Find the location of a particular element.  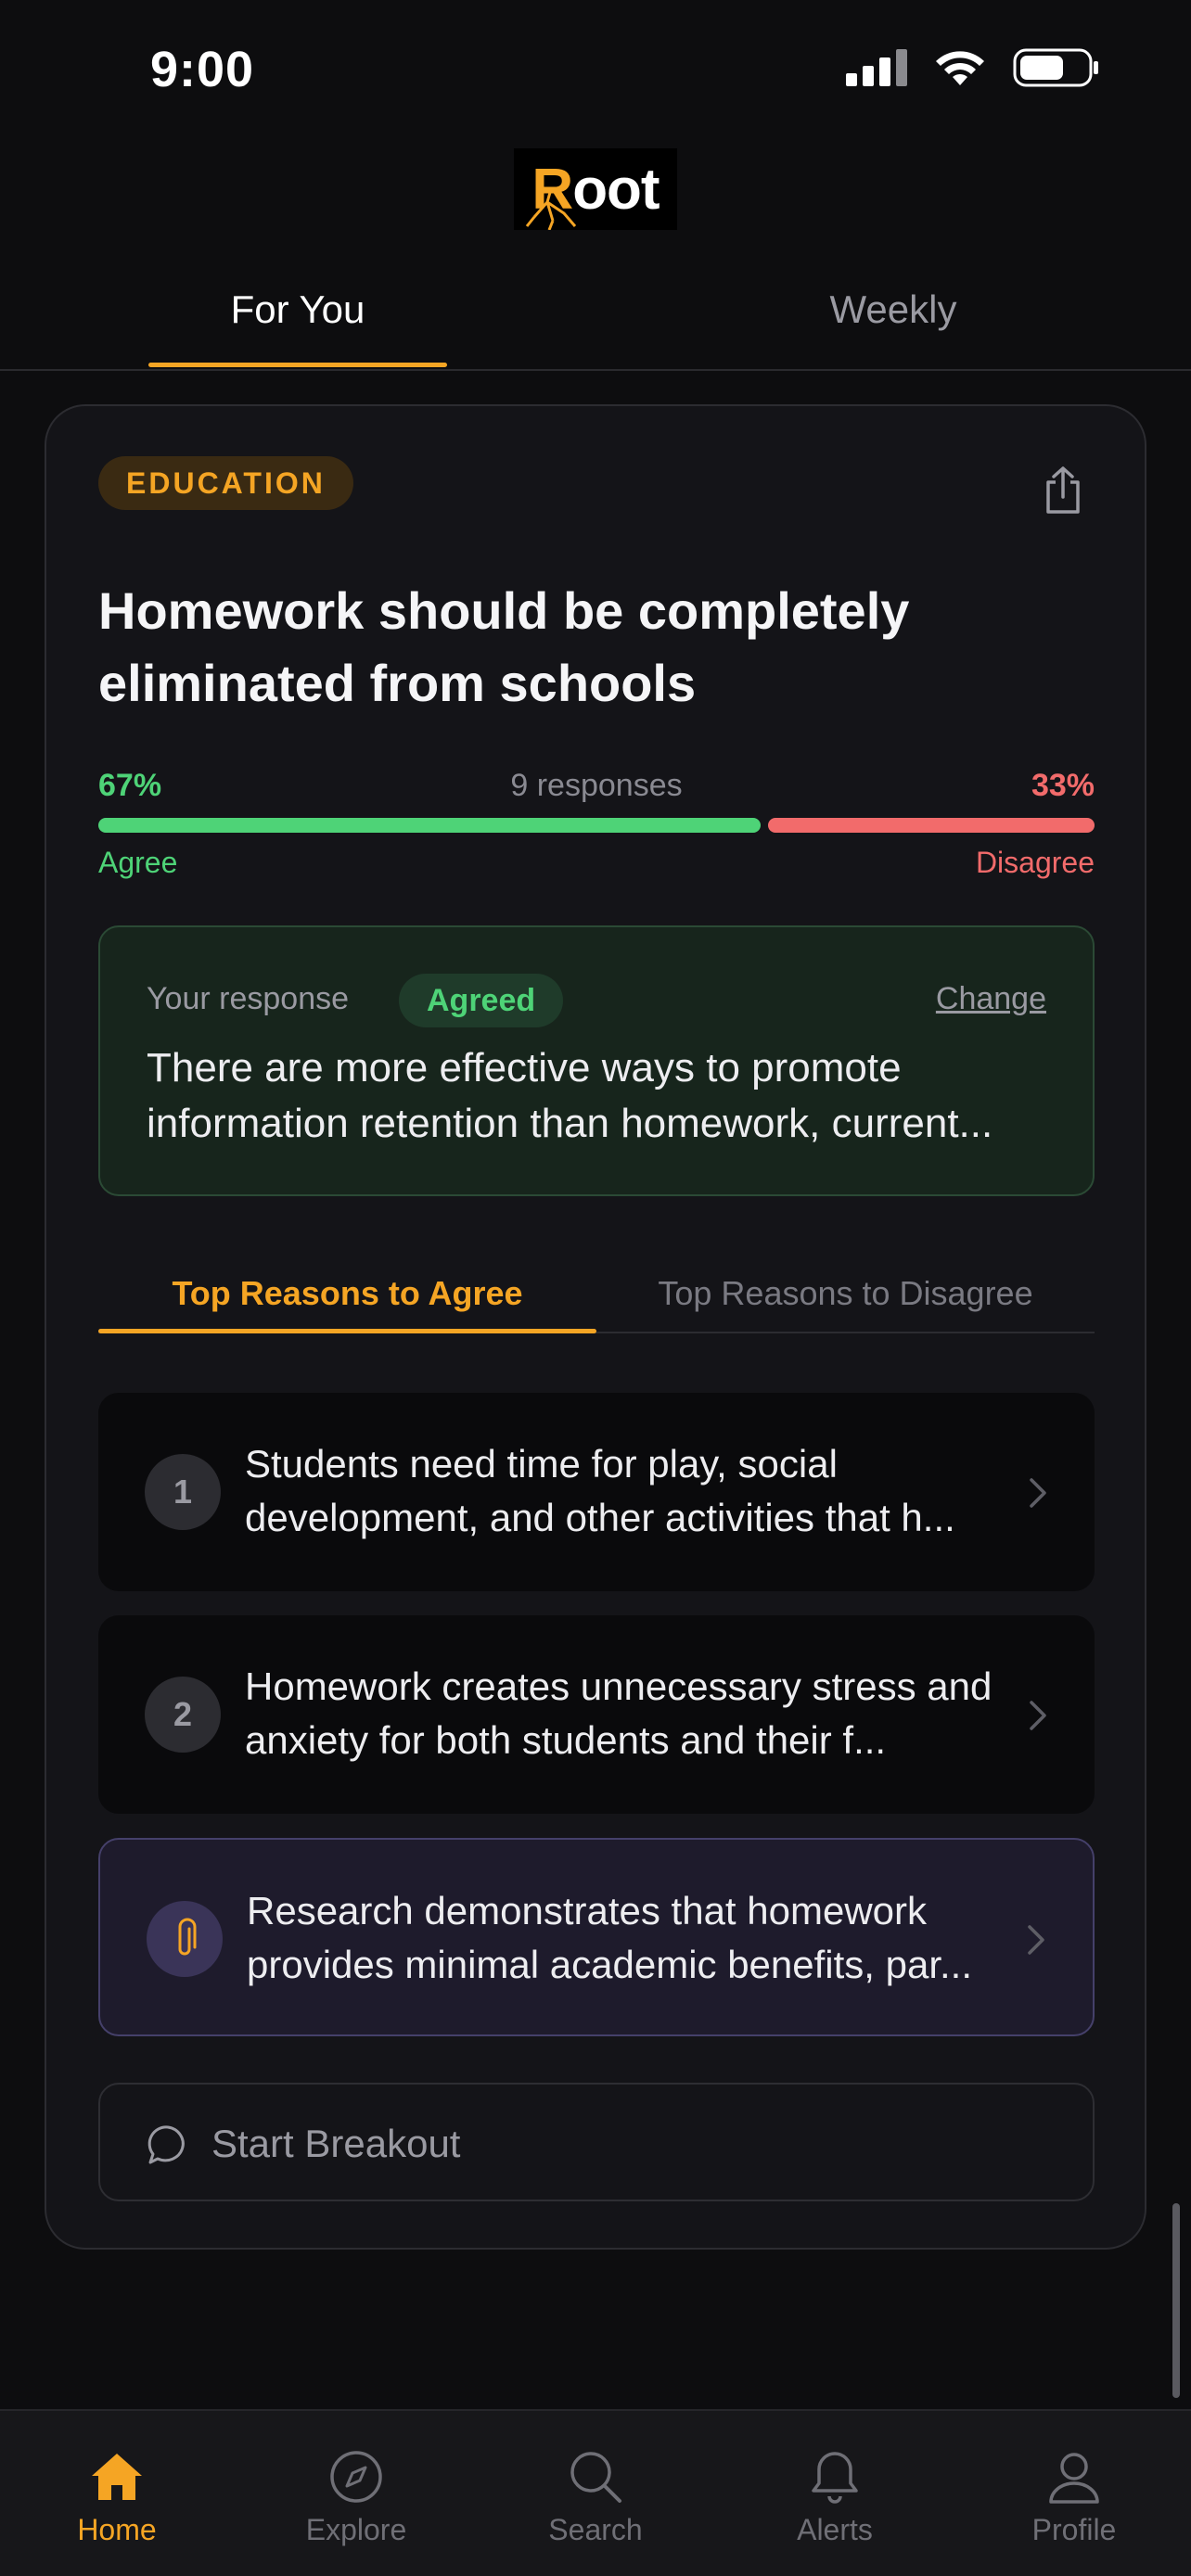

scrollbar is located at coordinates (1176, 2300).